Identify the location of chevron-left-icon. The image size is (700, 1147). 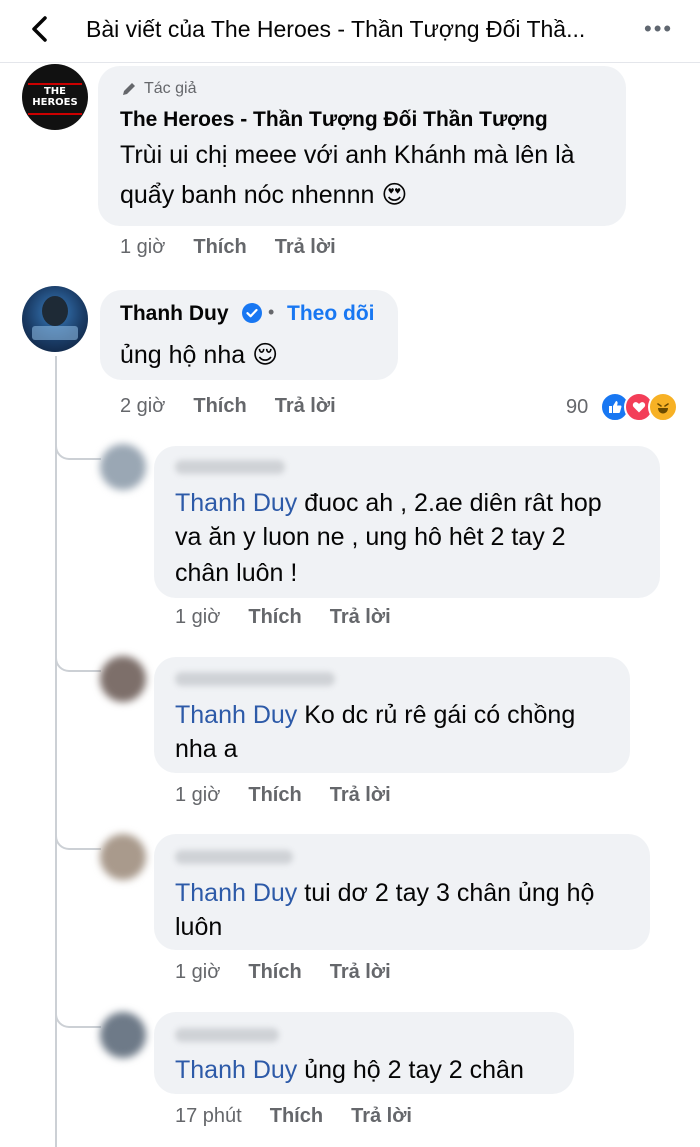
(41, 29).